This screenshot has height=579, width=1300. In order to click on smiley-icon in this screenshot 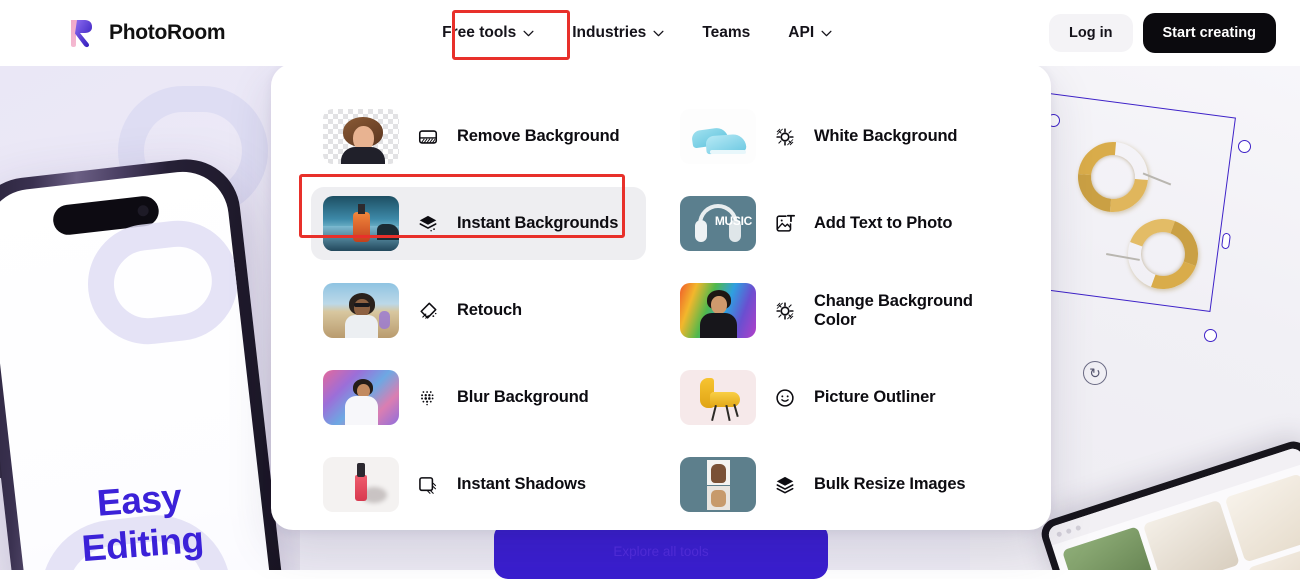, I will do `click(785, 397)`.